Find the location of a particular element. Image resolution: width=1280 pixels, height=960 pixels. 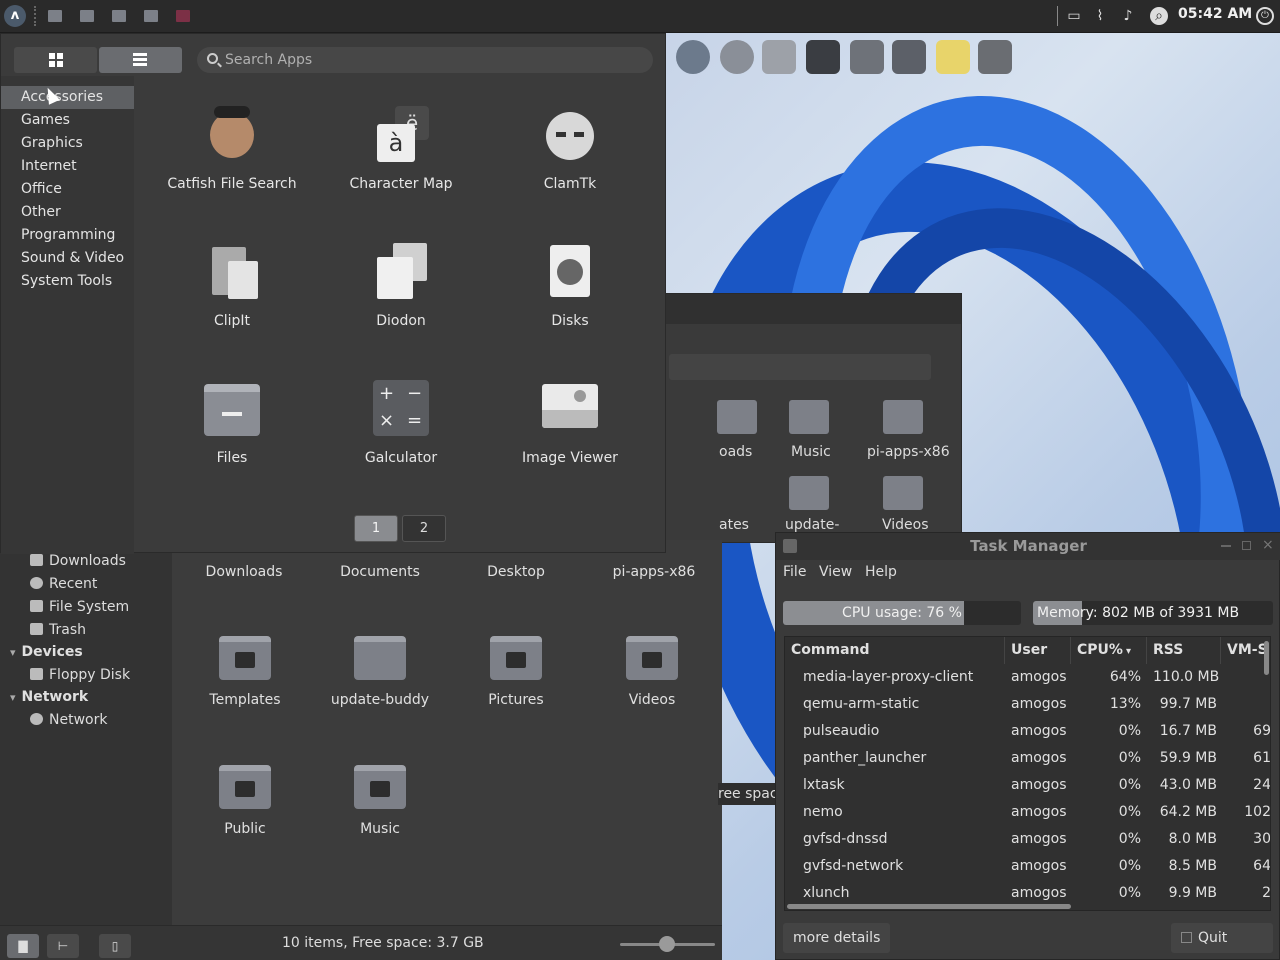

table-cell: 64% is located at coordinates (1125, 677).